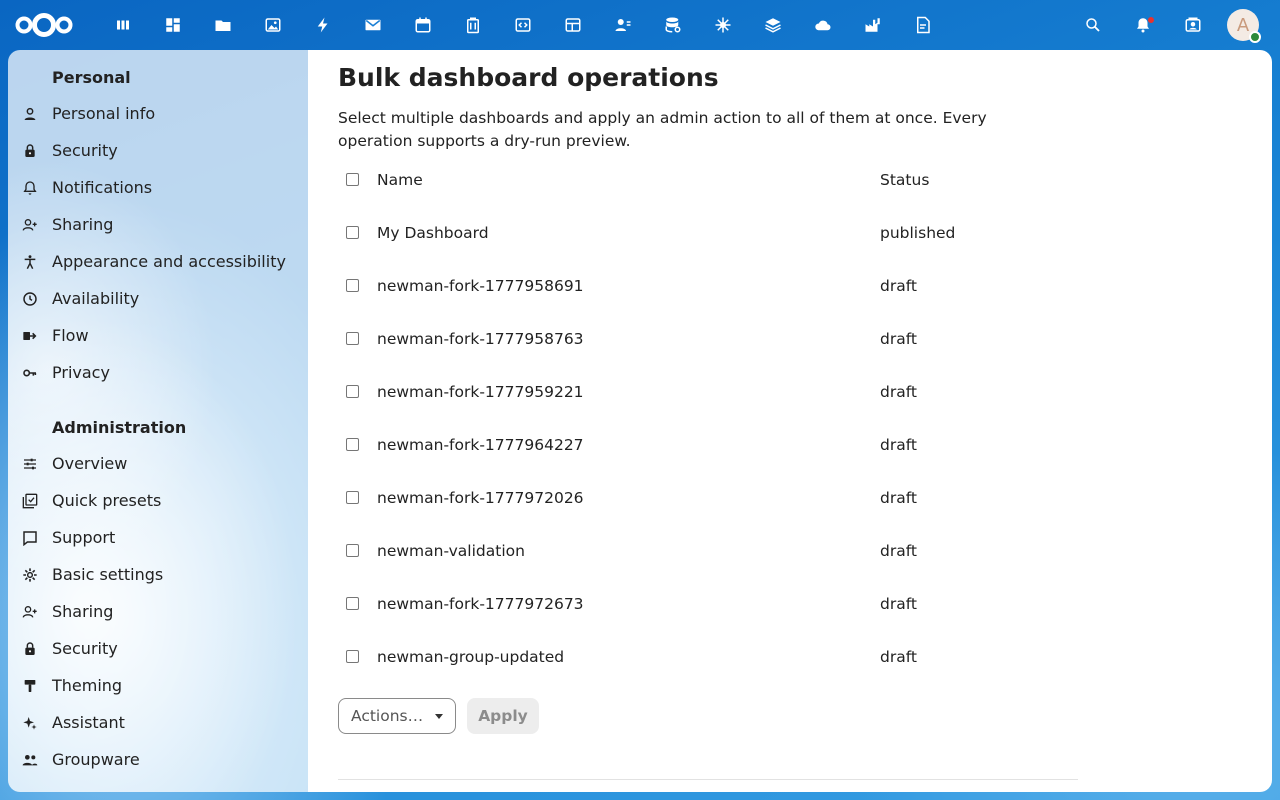  I want to click on stack-icon, so click(773, 25).